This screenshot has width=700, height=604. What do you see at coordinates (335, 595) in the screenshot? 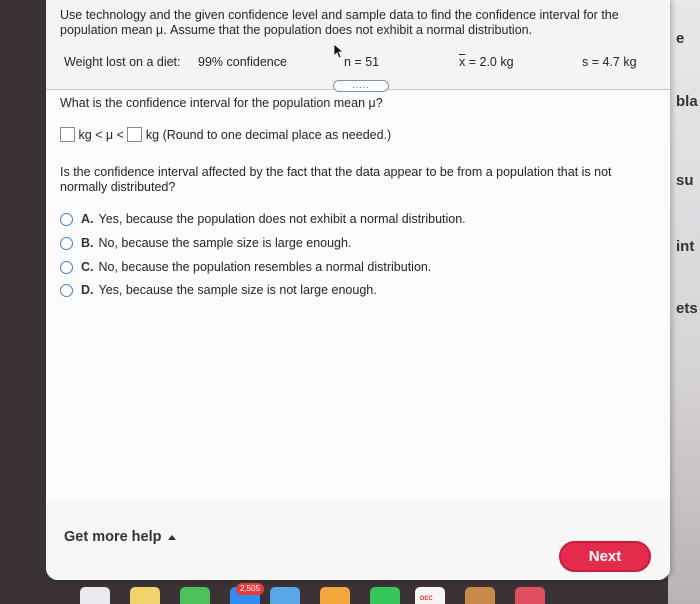
I see `photos-icon` at bounding box center [335, 595].